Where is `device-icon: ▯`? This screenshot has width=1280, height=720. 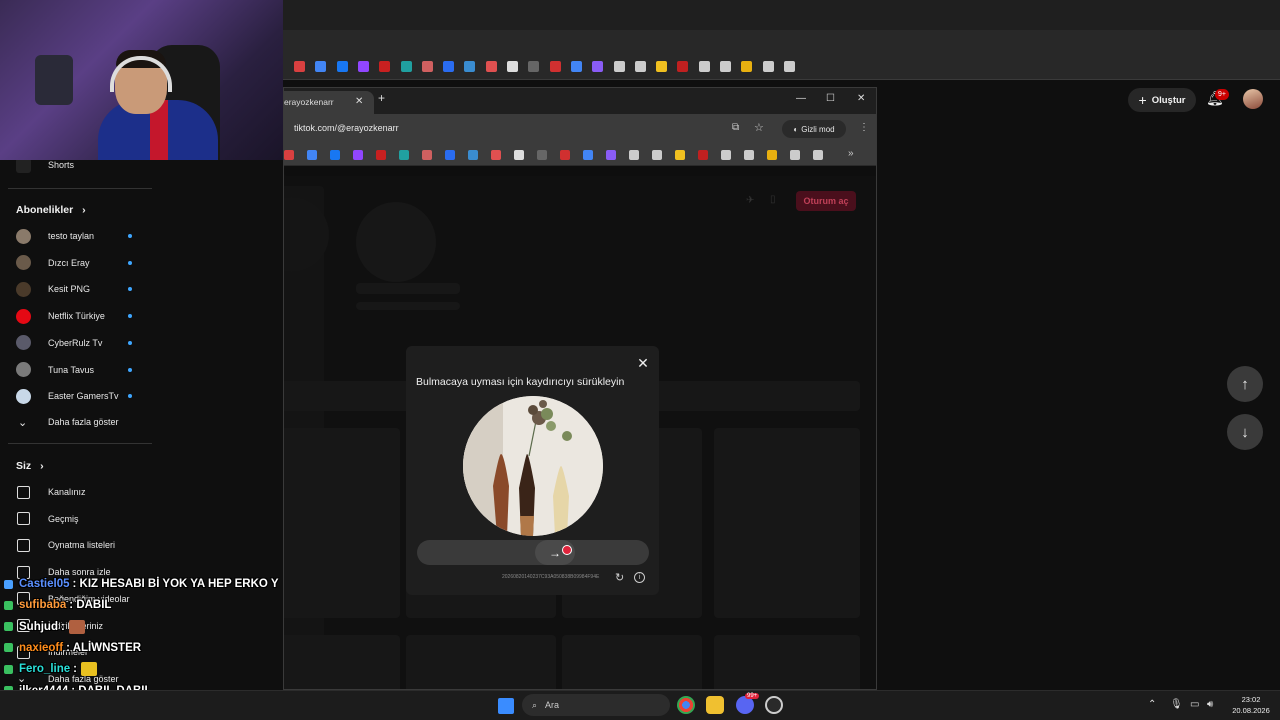
device-icon: ▯ is located at coordinates (773, 199).